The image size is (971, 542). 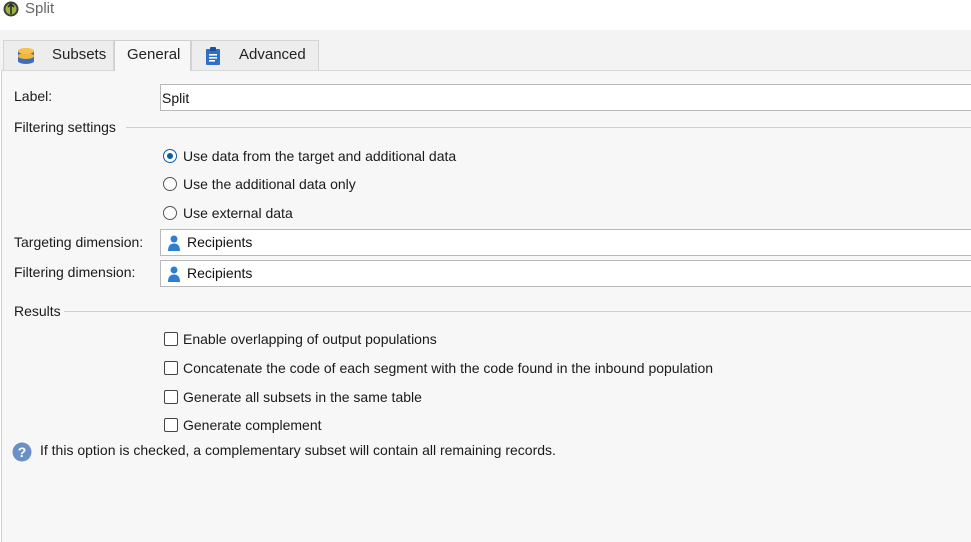 What do you see at coordinates (79, 54) in the screenshot?
I see `tab-subsets-label: Subsets` at bounding box center [79, 54].